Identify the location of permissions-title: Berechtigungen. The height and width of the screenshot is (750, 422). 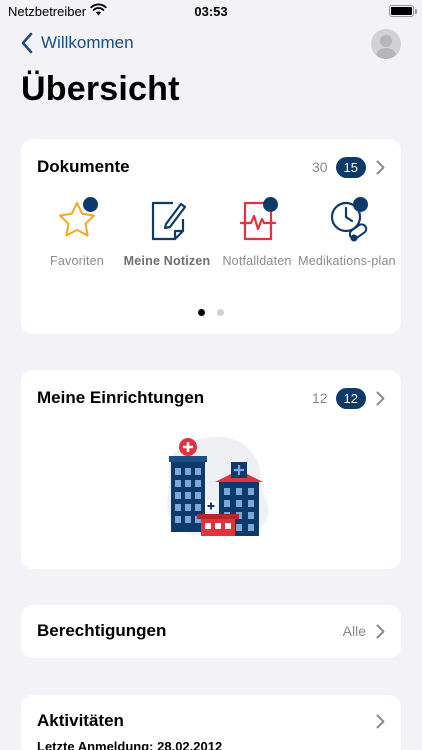
(102, 630).